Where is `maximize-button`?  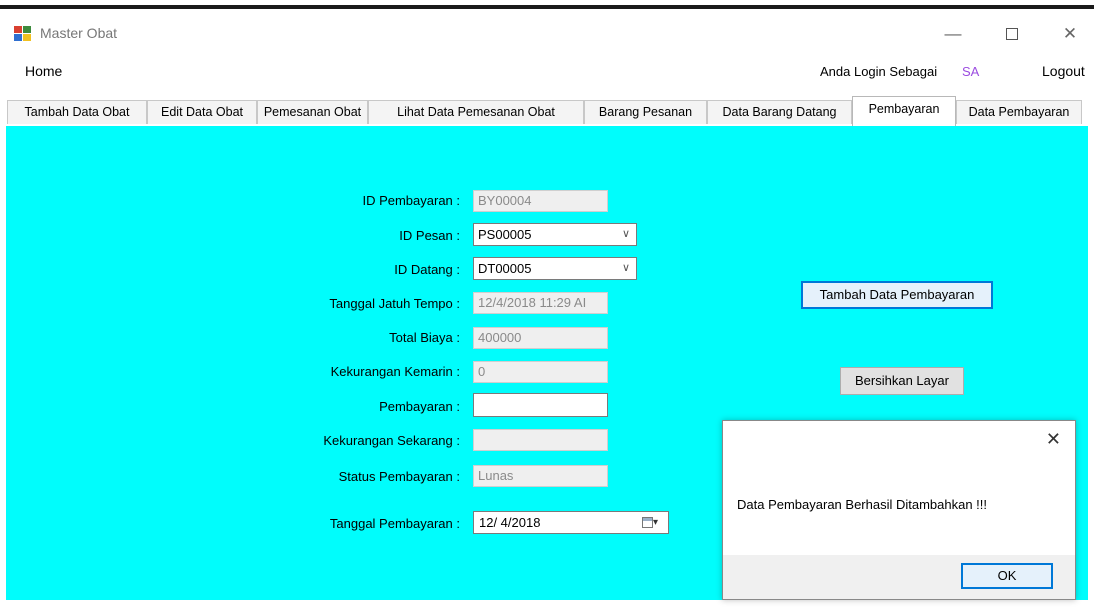 maximize-button is located at coordinates (1012, 34).